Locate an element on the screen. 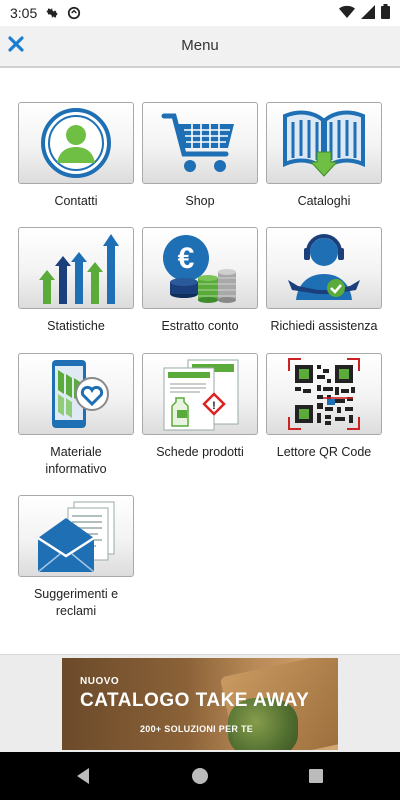  menu-item-statistiche: Statistiche is located at coordinates (76, 281).